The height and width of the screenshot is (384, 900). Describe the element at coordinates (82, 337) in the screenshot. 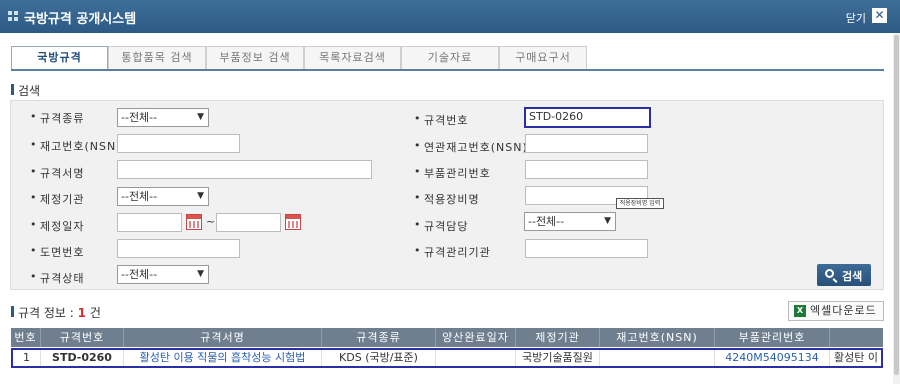

I see `column-header: 규격번호` at that location.